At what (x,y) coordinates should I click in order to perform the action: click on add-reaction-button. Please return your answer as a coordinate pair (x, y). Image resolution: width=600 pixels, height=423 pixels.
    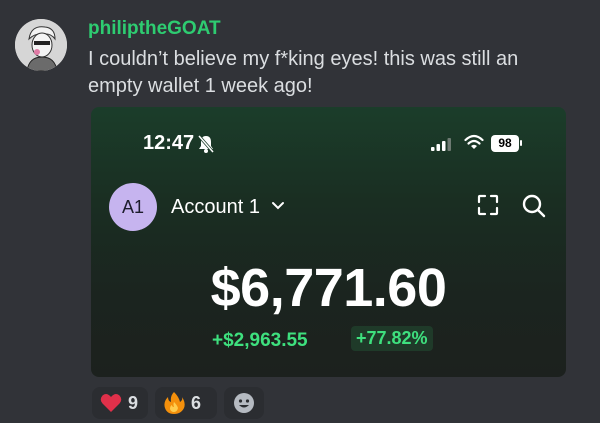
    Looking at the image, I should click on (244, 403).